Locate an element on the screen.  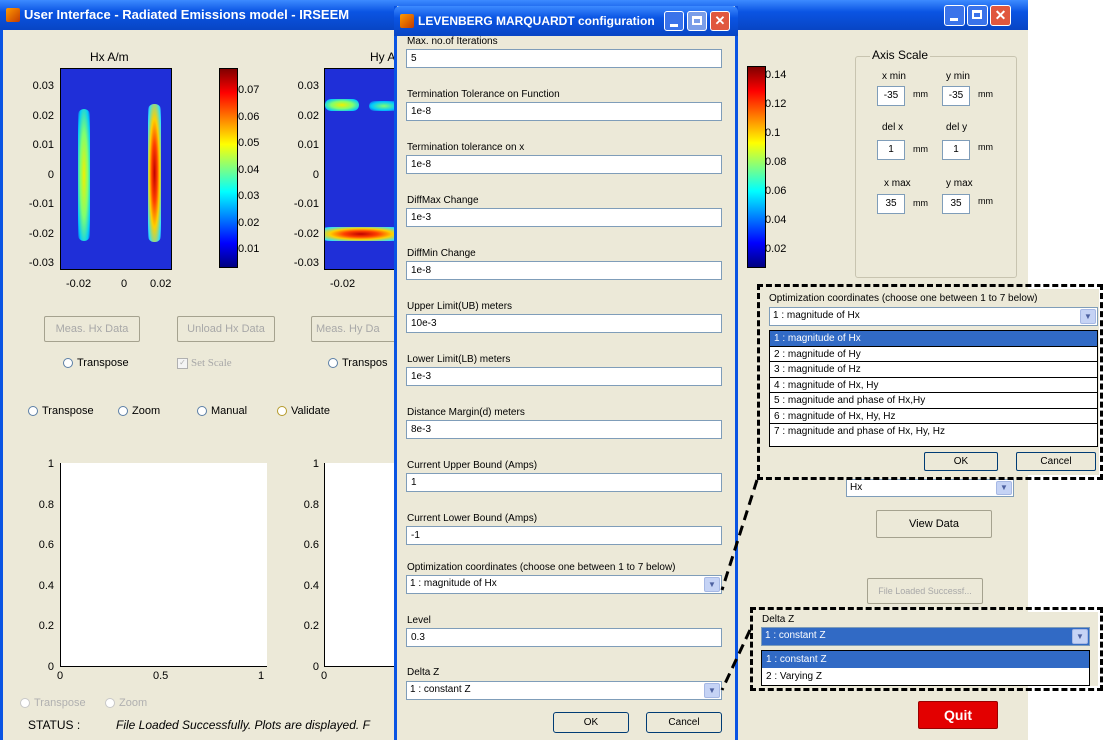
deltaz-connector-line is located at coordinates (736, 660).